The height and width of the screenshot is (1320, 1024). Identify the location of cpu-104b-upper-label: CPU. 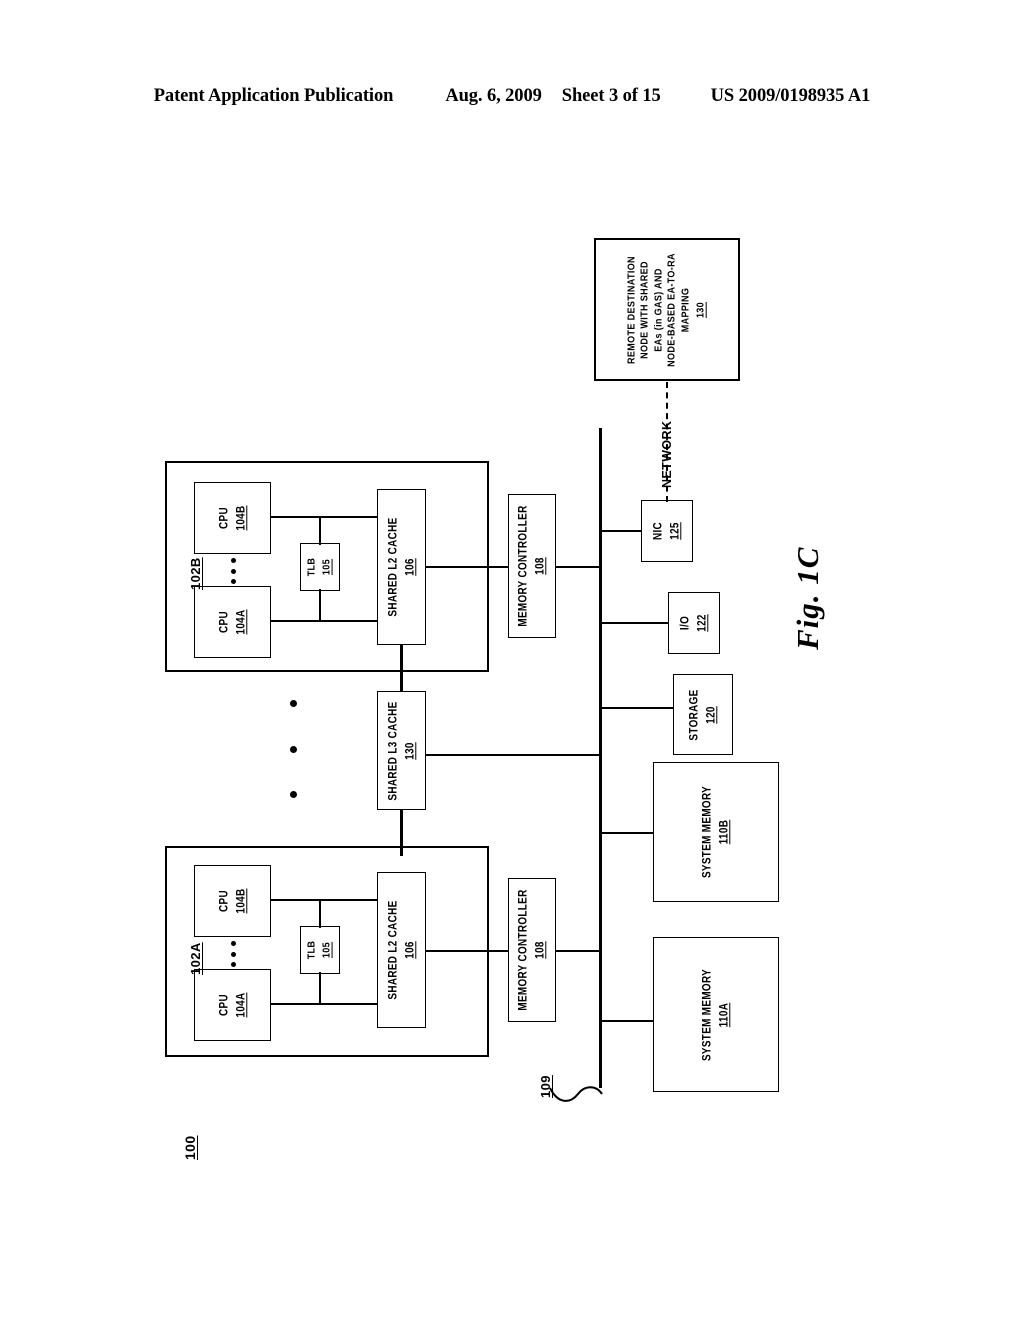
(223, 518).